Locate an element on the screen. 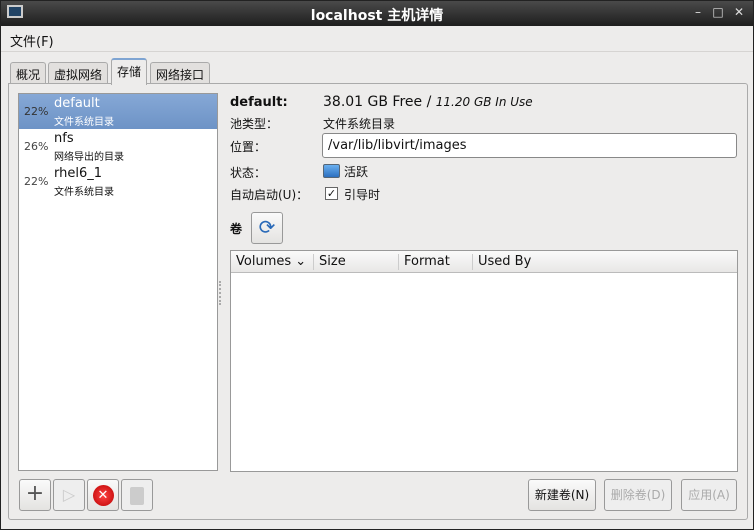 The width and height of the screenshot is (754, 530). state-value: 活跃 is located at coordinates (356, 172).